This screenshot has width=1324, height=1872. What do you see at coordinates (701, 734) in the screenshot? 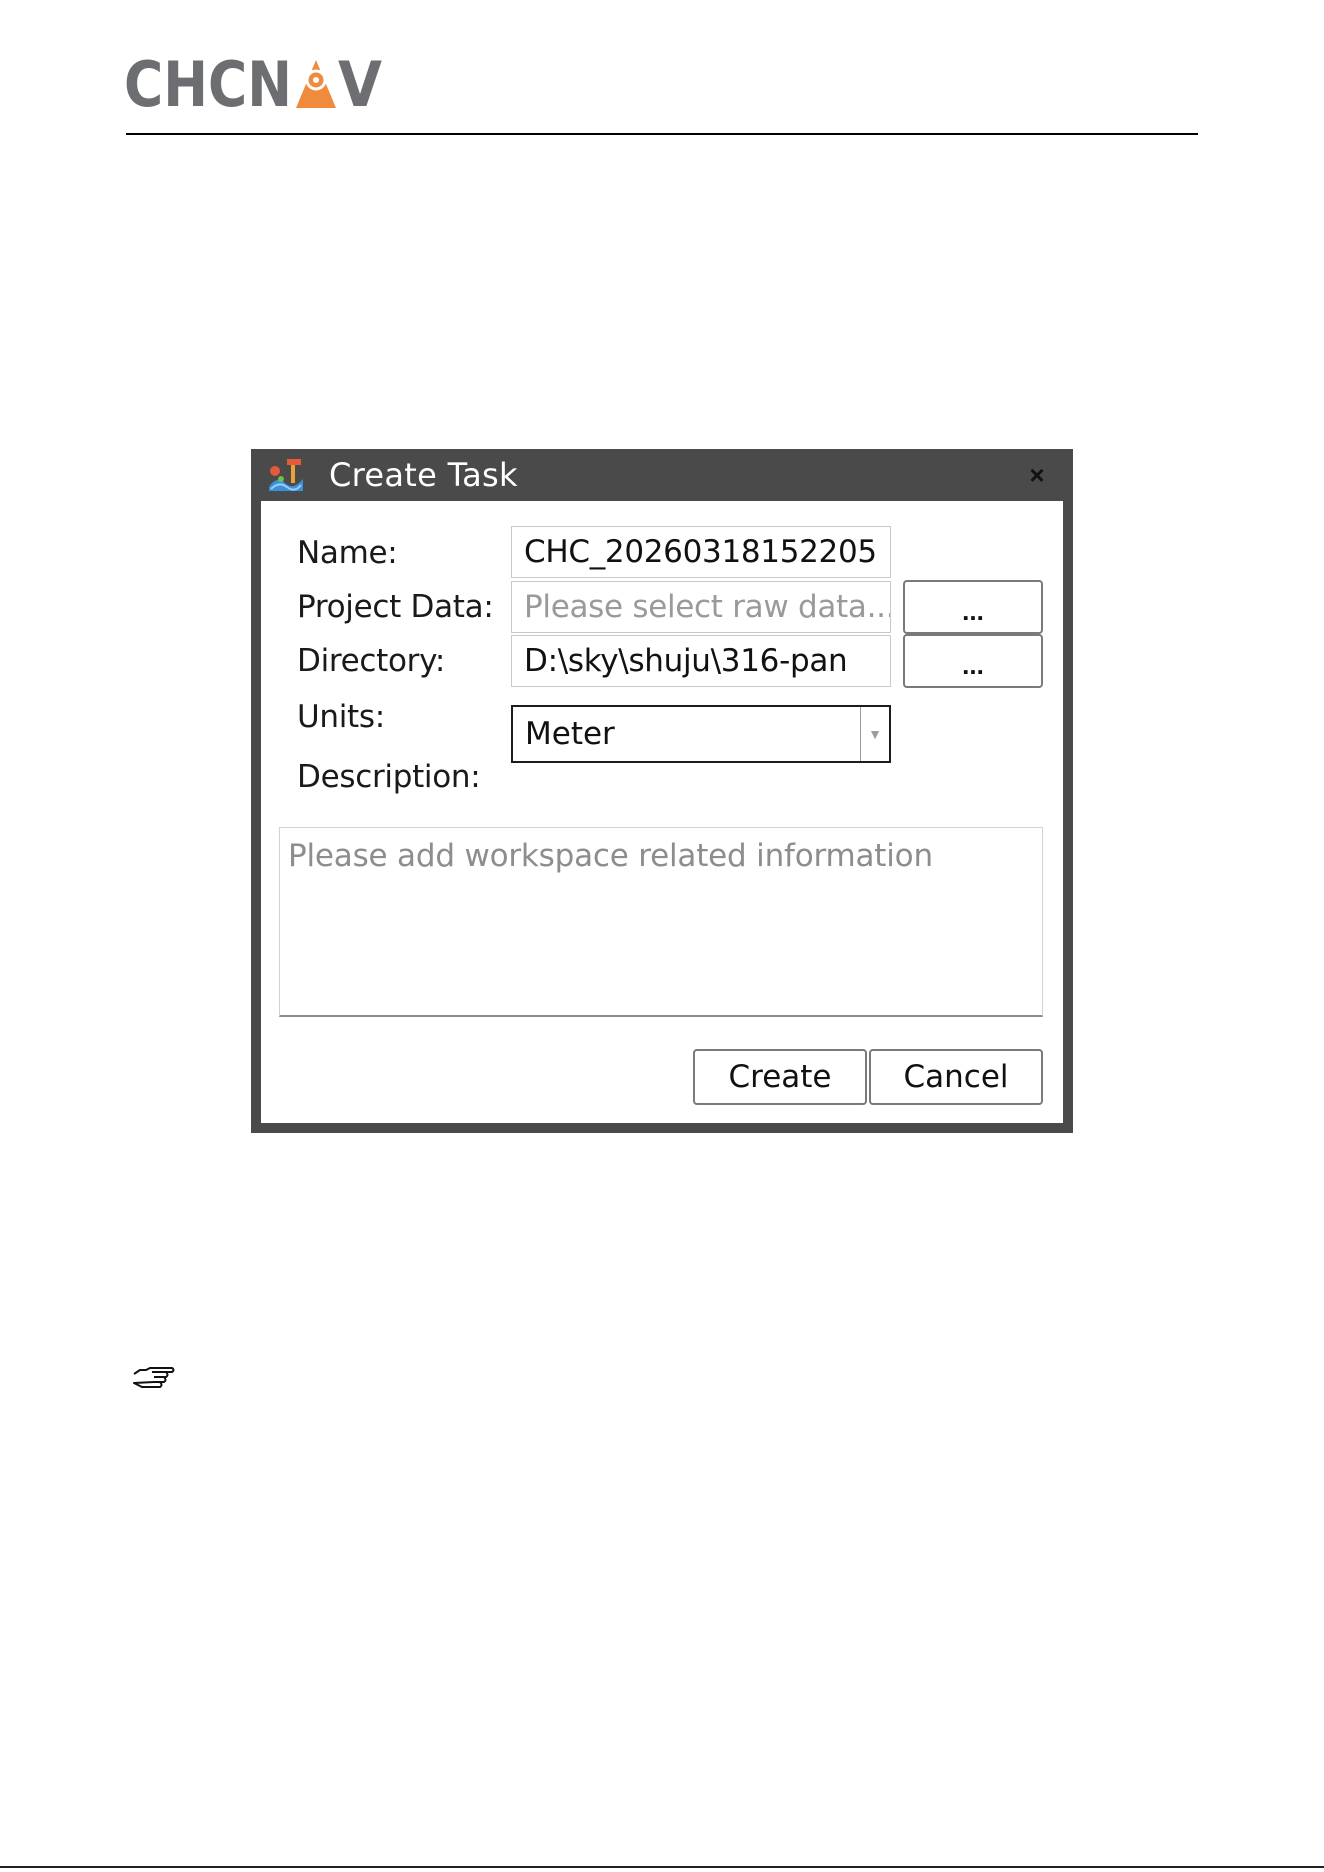
I see `units-select: Meter ▼` at bounding box center [701, 734].